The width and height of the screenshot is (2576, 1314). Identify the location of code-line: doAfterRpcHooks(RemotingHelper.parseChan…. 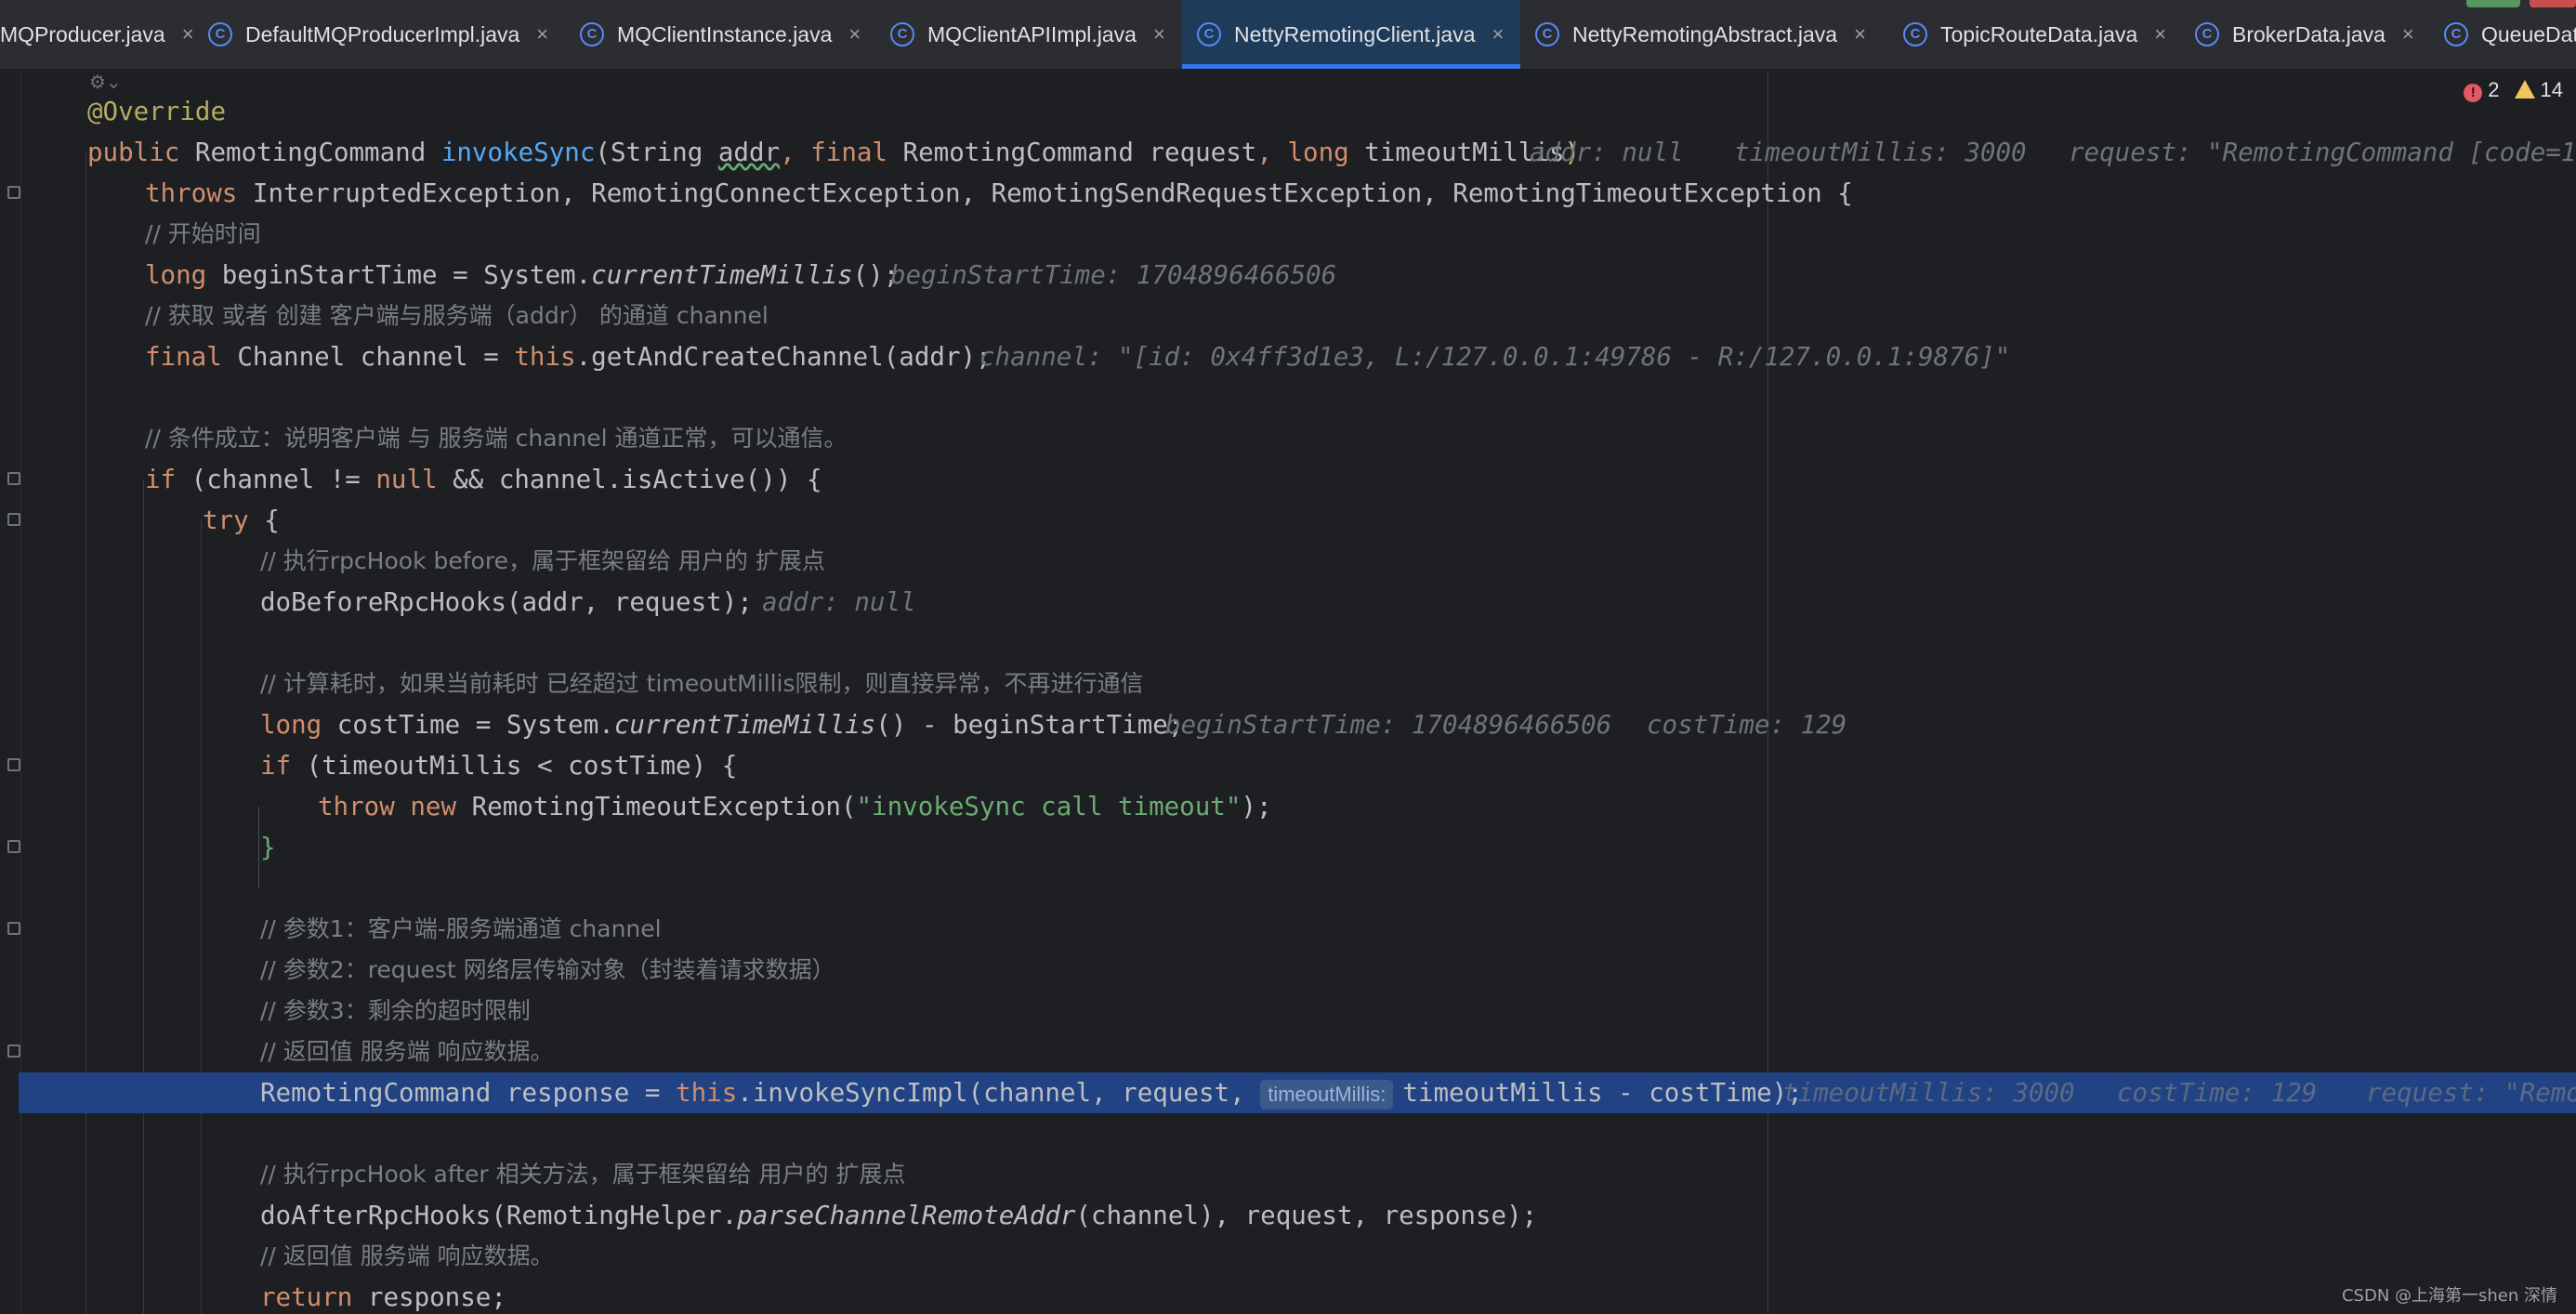
(1288, 1216).